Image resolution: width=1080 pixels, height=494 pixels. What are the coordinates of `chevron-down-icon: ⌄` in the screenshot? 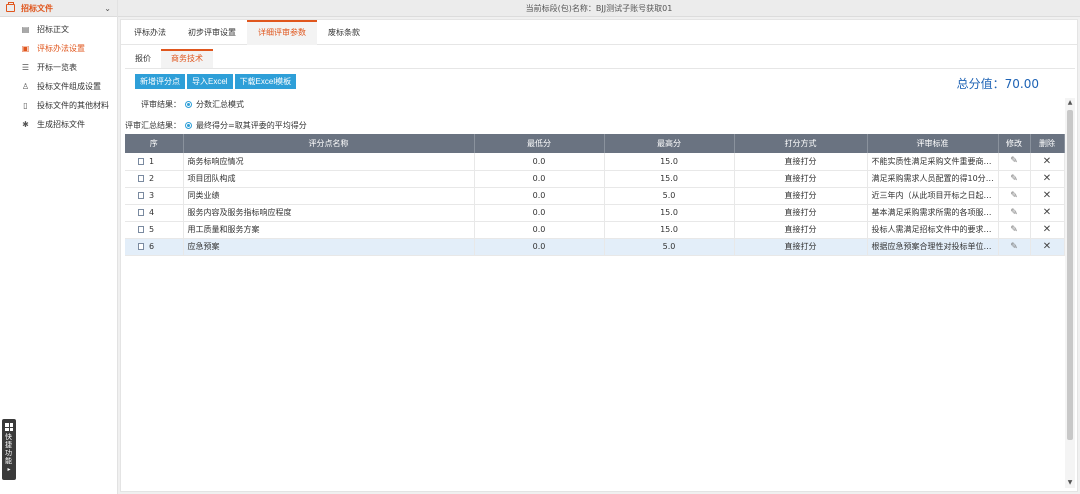 It's located at (107, 8).